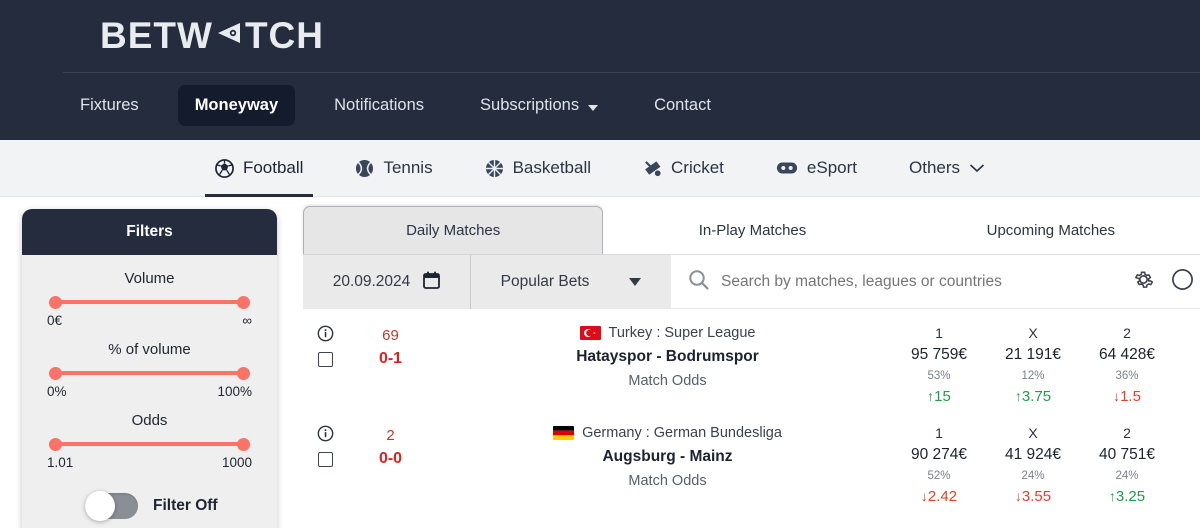 This screenshot has height=528, width=1200. Describe the element at coordinates (593, 107) in the screenshot. I see `chevron-down-icon` at that location.